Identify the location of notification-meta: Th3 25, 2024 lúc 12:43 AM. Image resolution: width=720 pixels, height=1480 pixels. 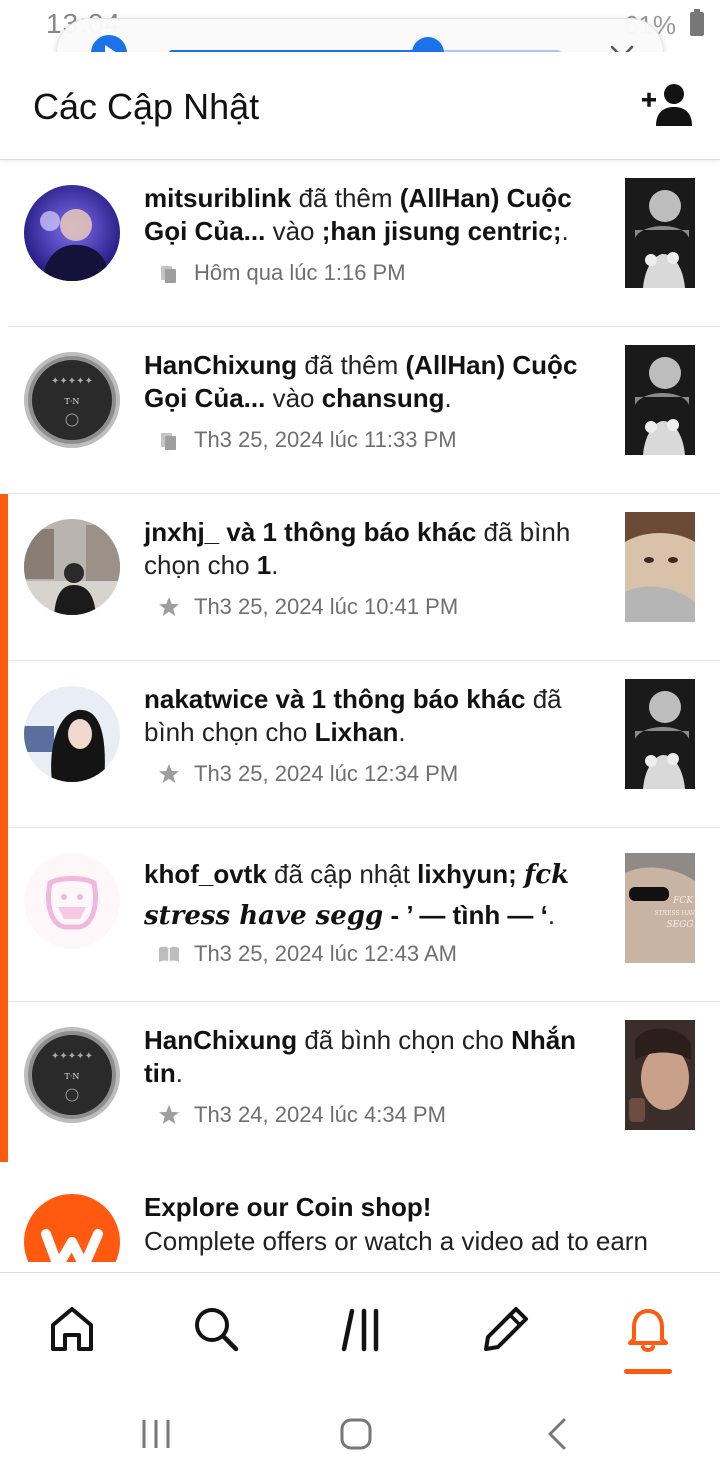
(307, 954).